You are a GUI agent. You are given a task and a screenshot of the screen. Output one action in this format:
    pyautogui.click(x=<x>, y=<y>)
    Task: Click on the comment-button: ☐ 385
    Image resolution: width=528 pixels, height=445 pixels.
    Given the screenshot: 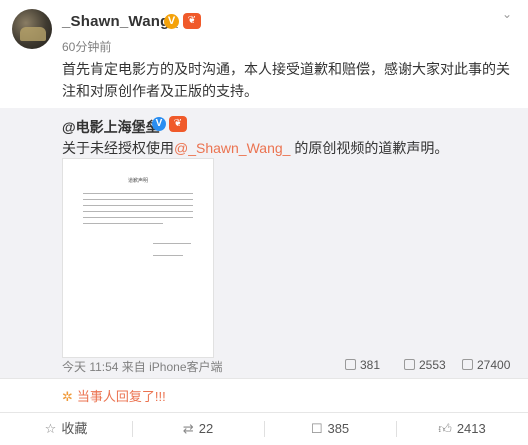 What is the action you would take?
    pyautogui.click(x=330, y=429)
    